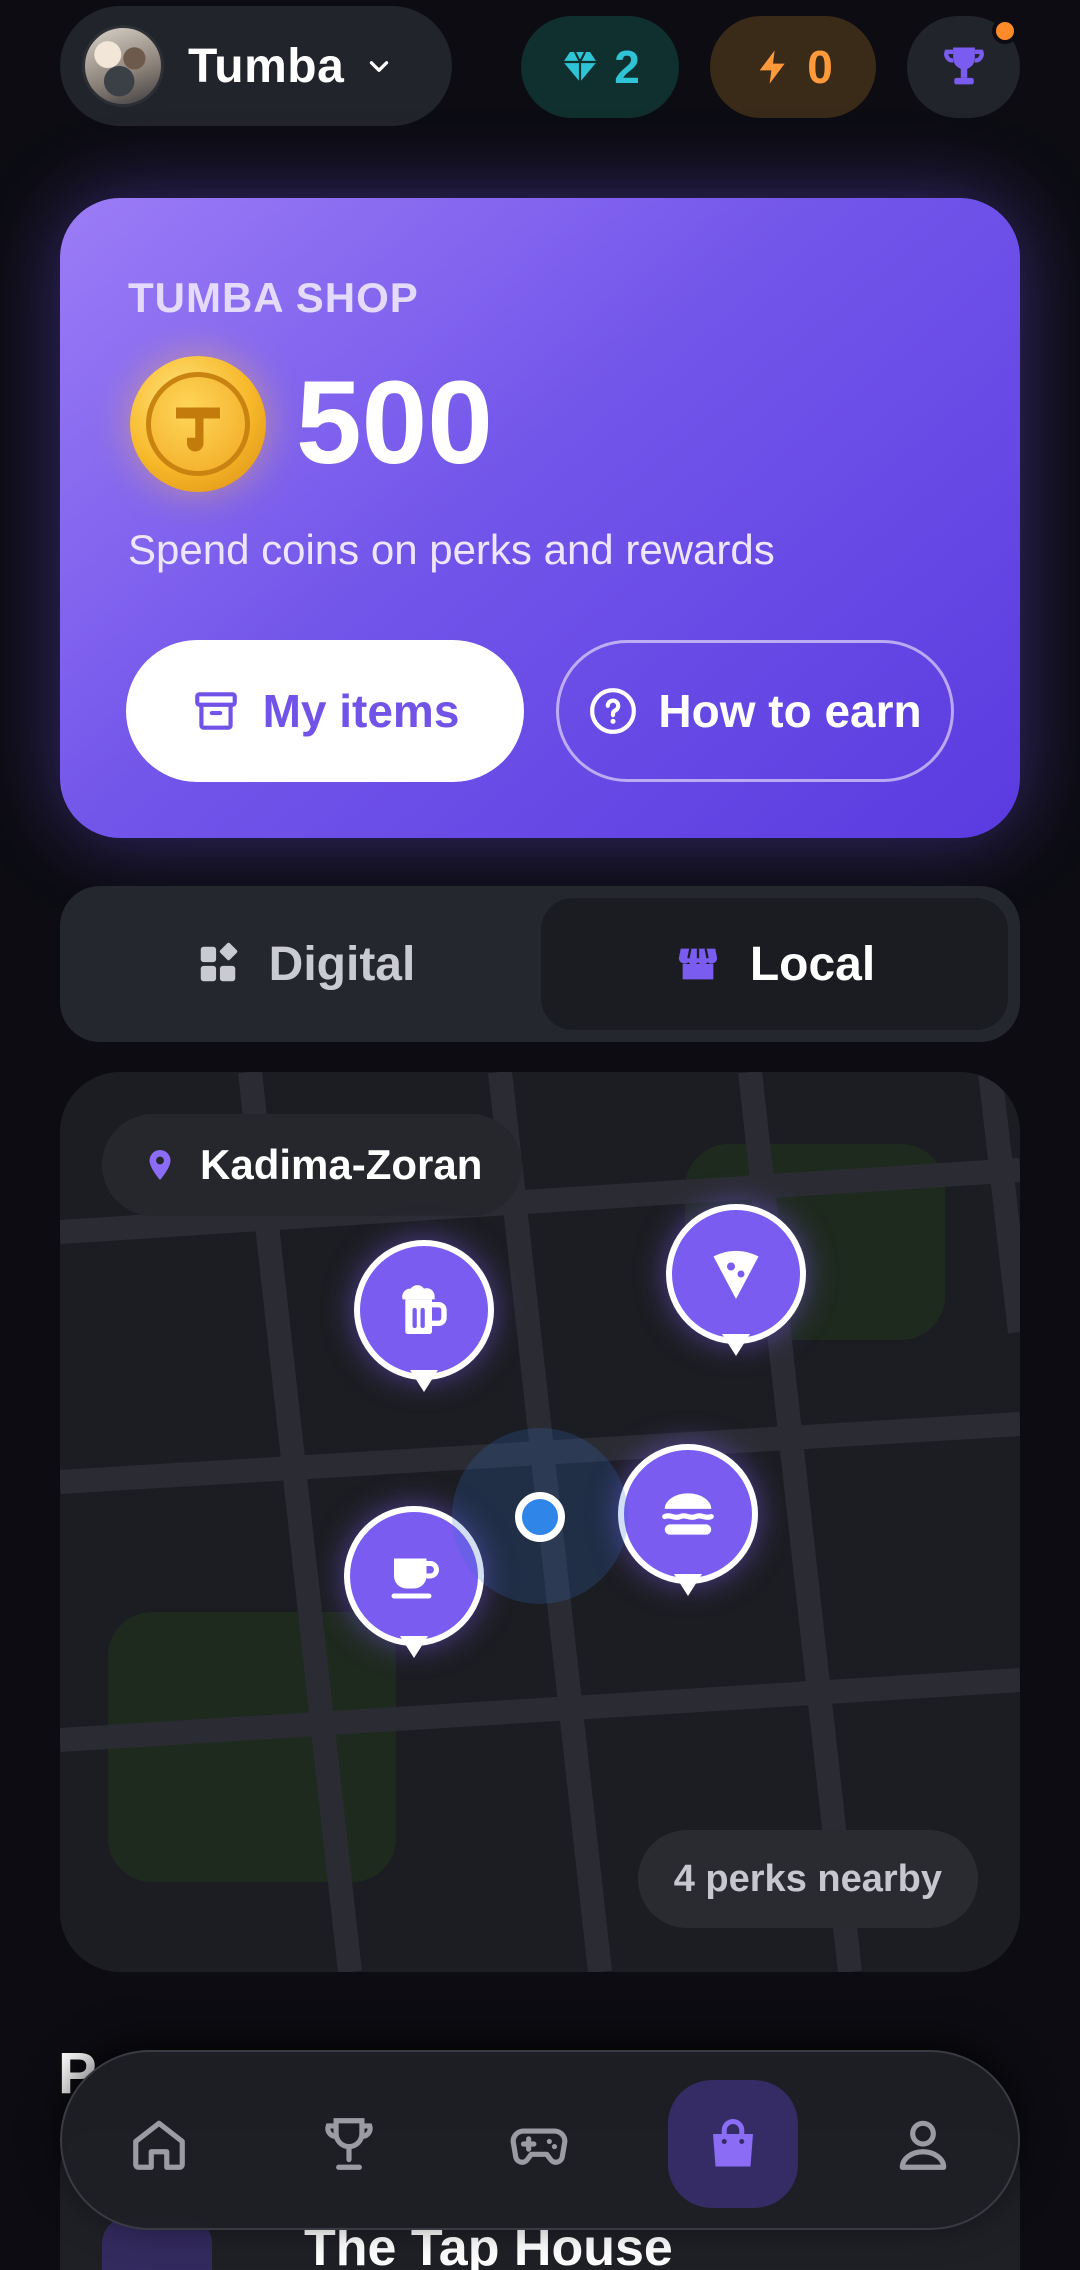 The width and height of the screenshot is (1080, 2270). I want to click on shopping-bag-icon, so click(733, 2143).